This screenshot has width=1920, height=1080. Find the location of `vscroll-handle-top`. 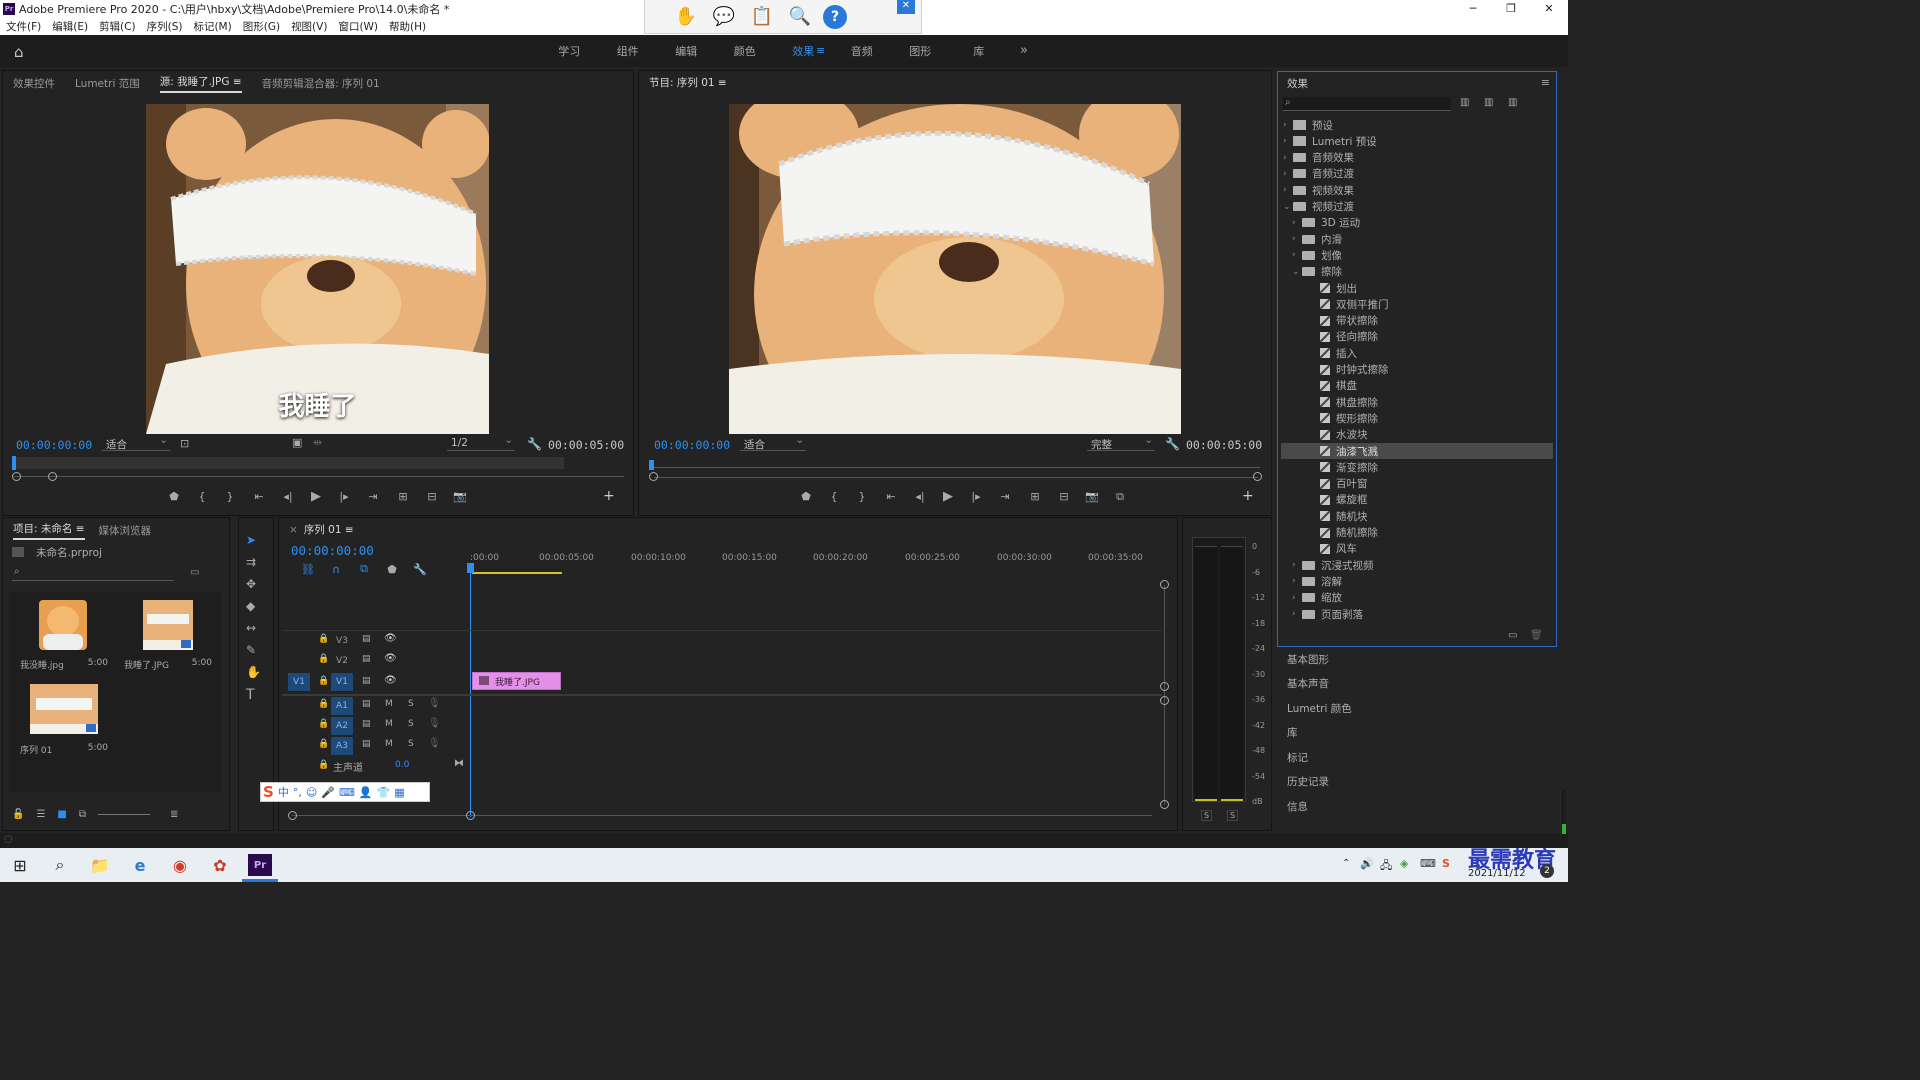

vscroll-handle-top is located at coordinates (1164, 584).